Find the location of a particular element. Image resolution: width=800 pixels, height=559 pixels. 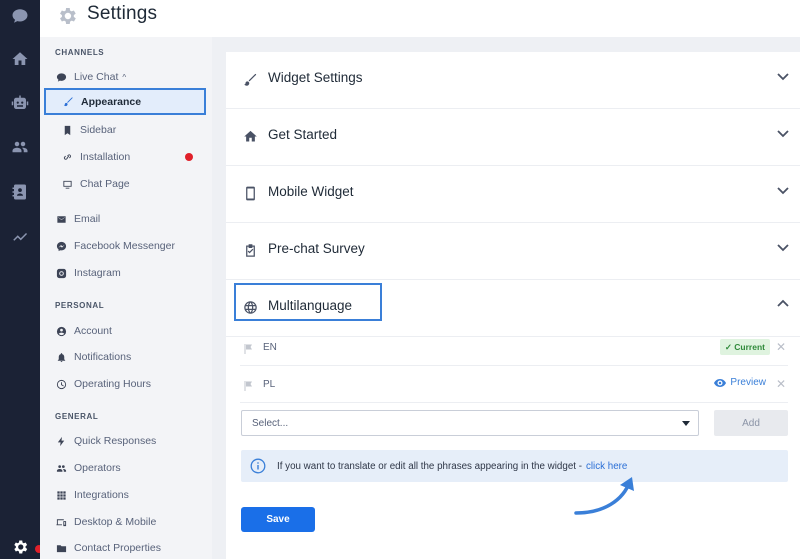

menu-item-label: Live Chat is located at coordinates (96, 77).